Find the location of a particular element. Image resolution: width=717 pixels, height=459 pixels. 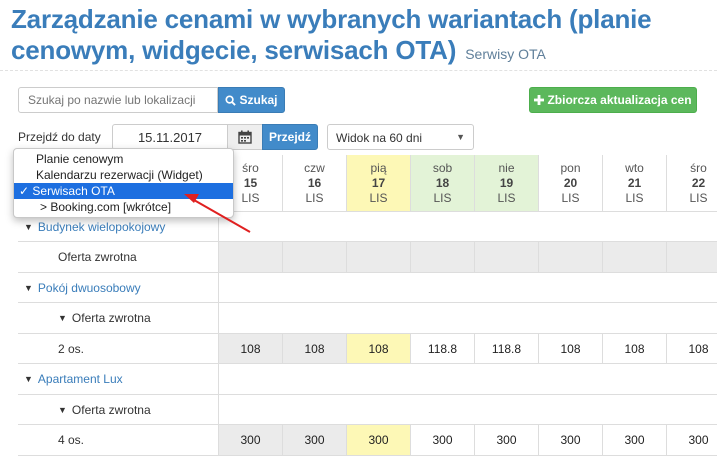

divider is located at coordinates (358, 70).